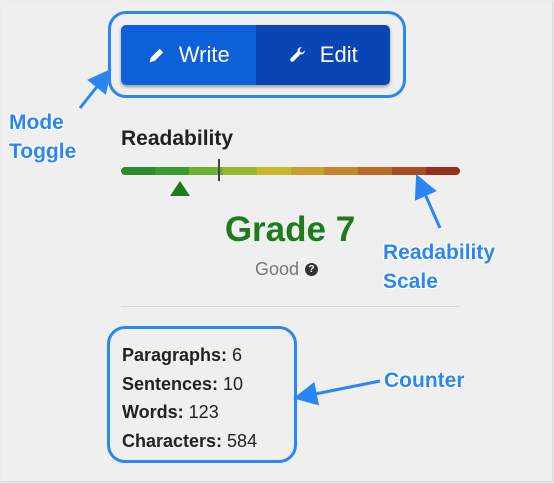 The height and width of the screenshot is (483, 554). I want to click on section-divider, so click(290, 306).